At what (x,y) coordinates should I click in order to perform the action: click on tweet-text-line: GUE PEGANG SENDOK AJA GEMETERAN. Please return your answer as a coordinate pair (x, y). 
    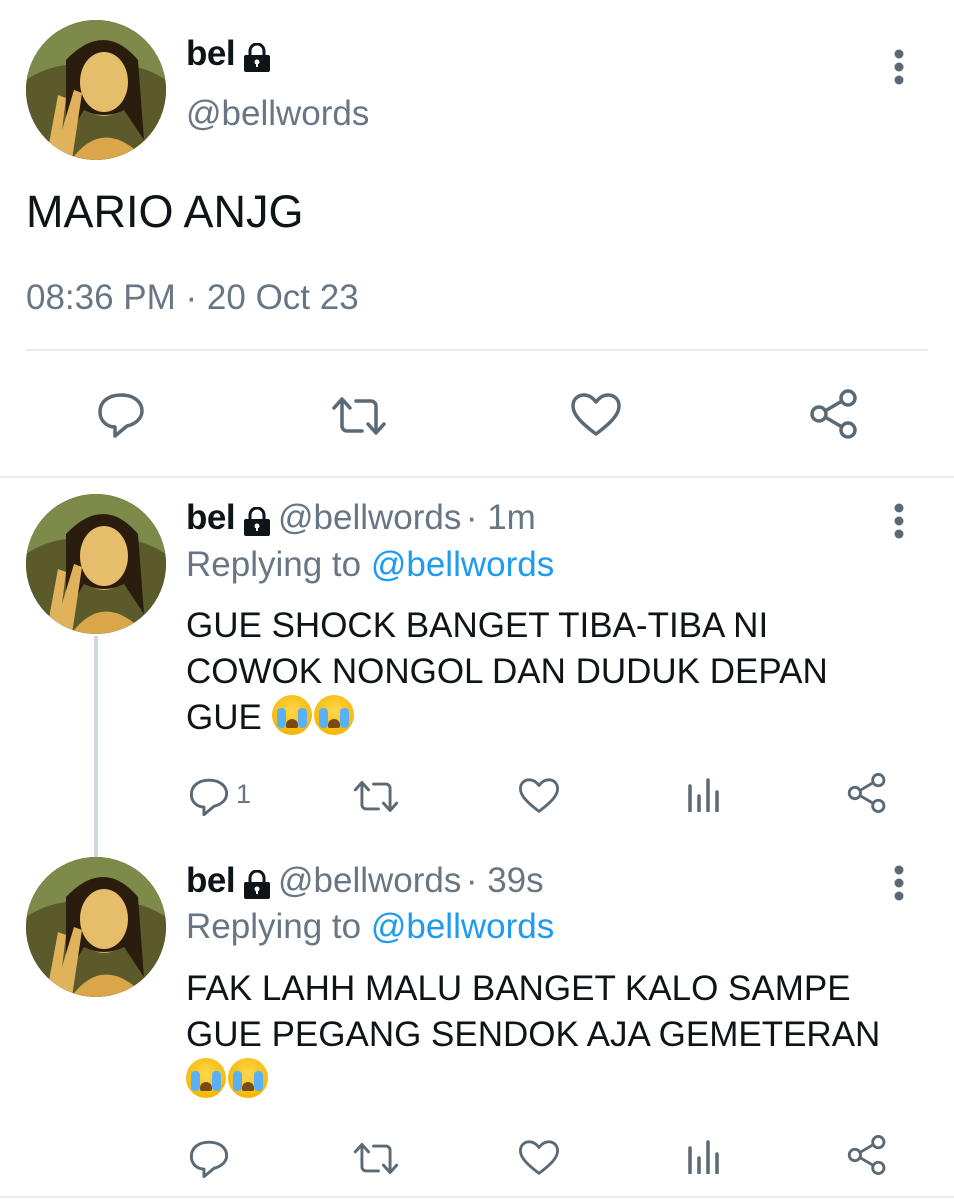
    Looking at the image, I should click on (533, 1034).